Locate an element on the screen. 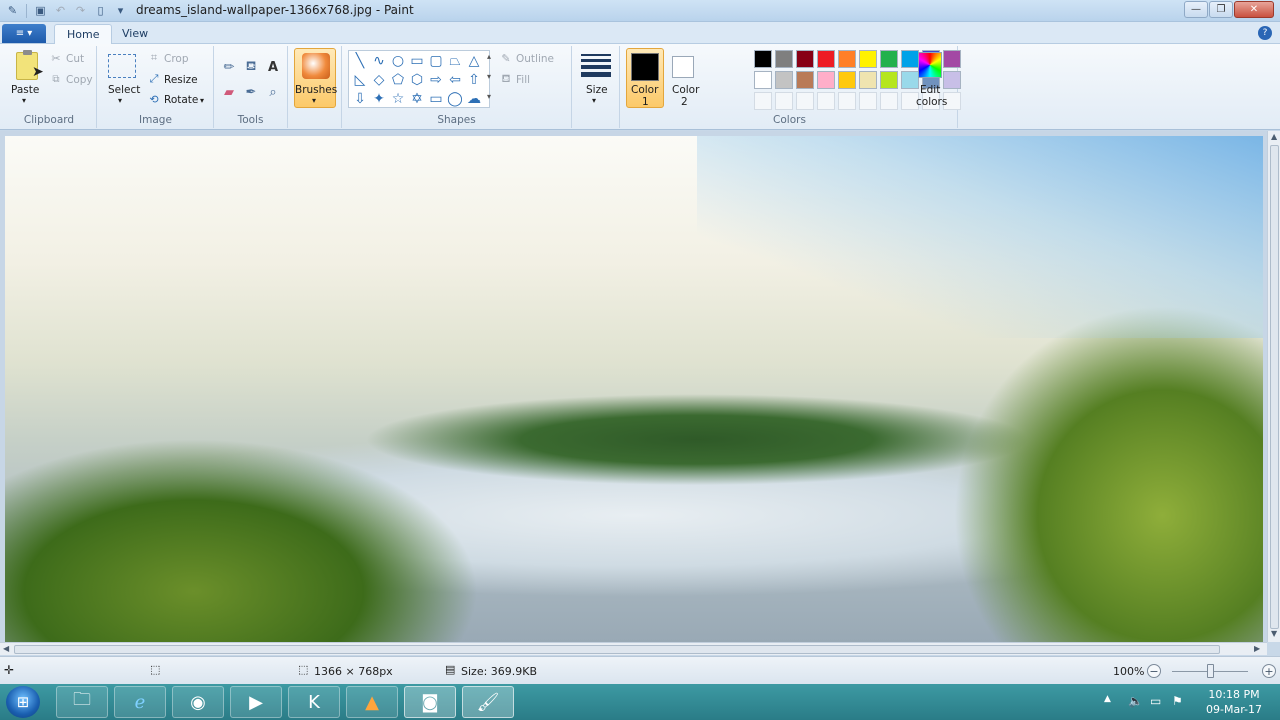 The width and height of the screenshot is (1280, 720). vertical-scroll-thumb is located at coordinates (1274, 387).